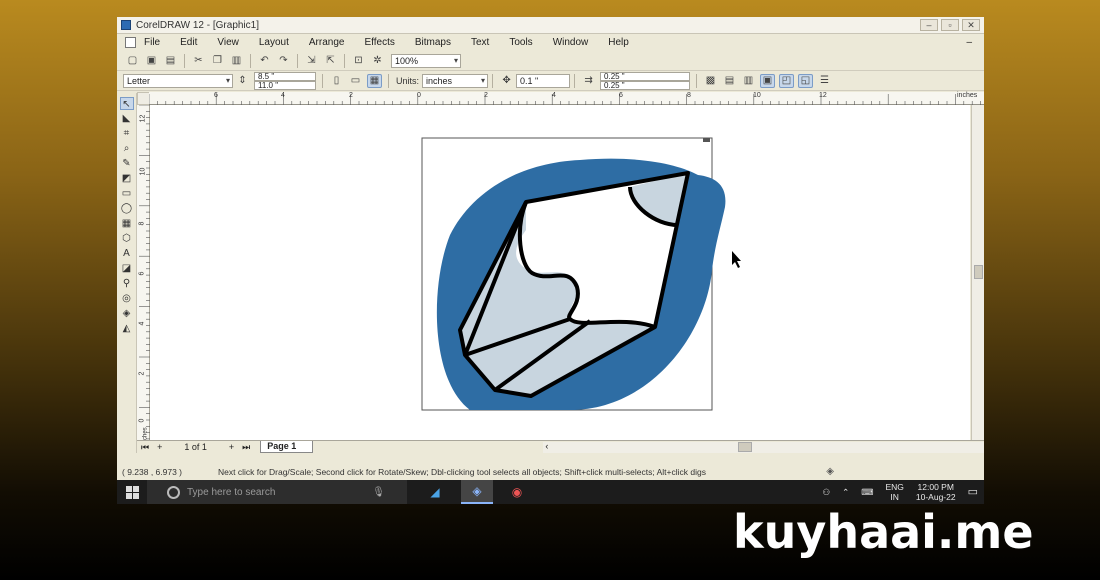 Image resolution: width=1100 pixels, height=580 pixels. Describe the element at coordinates (127, 193) in the screenshot. I see `rectangle-tool-icon: ▭` at that location.